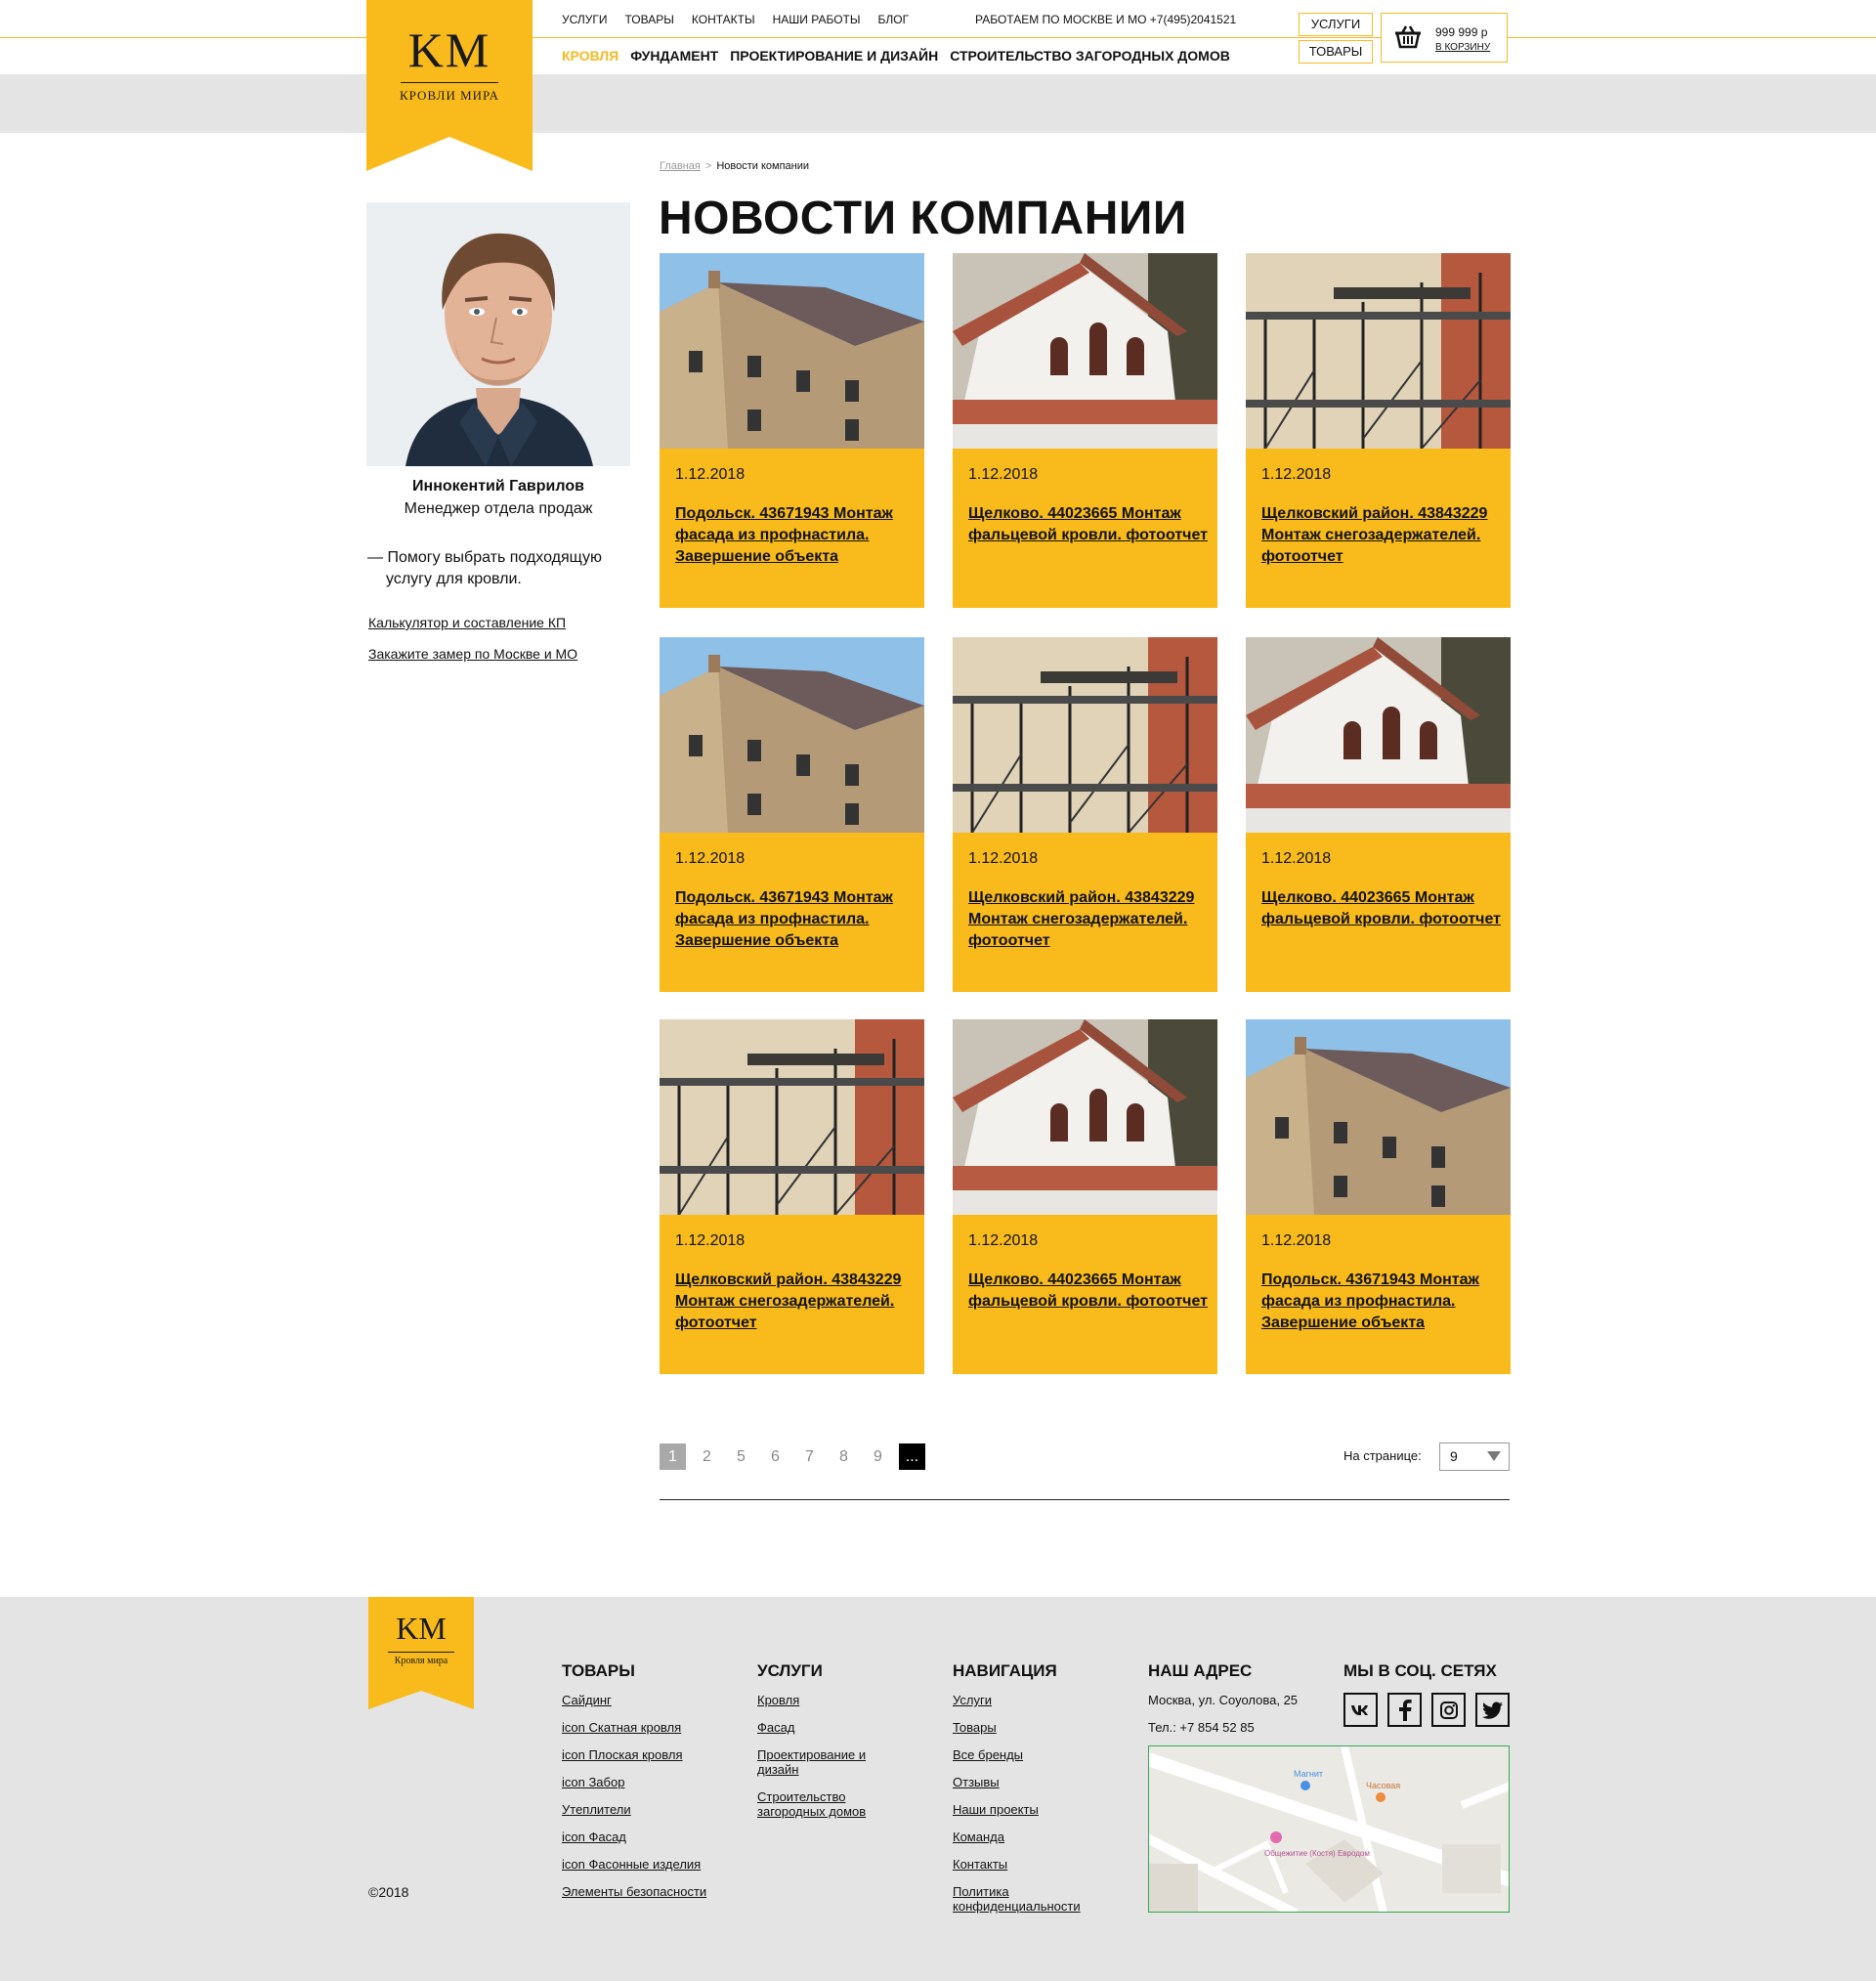 The width and height of the screenshot is (1876, 1981). What do you see at coordinates (673, 1456) in the screenshot?
I see `page-1: 1` at bounding box center [673, 1456].